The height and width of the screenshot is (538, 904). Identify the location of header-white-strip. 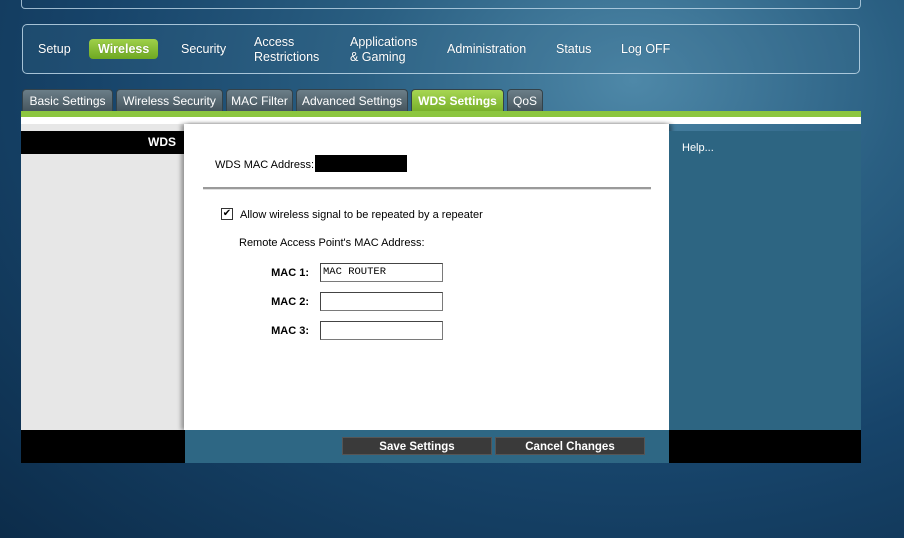
(441, 120).